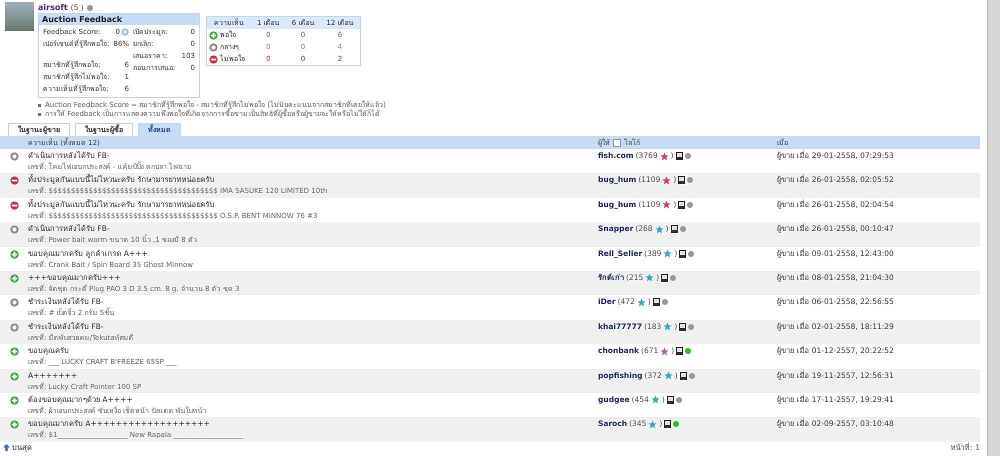  What do you see at coordinates (125, 32) in the screenshot?
I see `help-icon` at bounding box center [125, 32].